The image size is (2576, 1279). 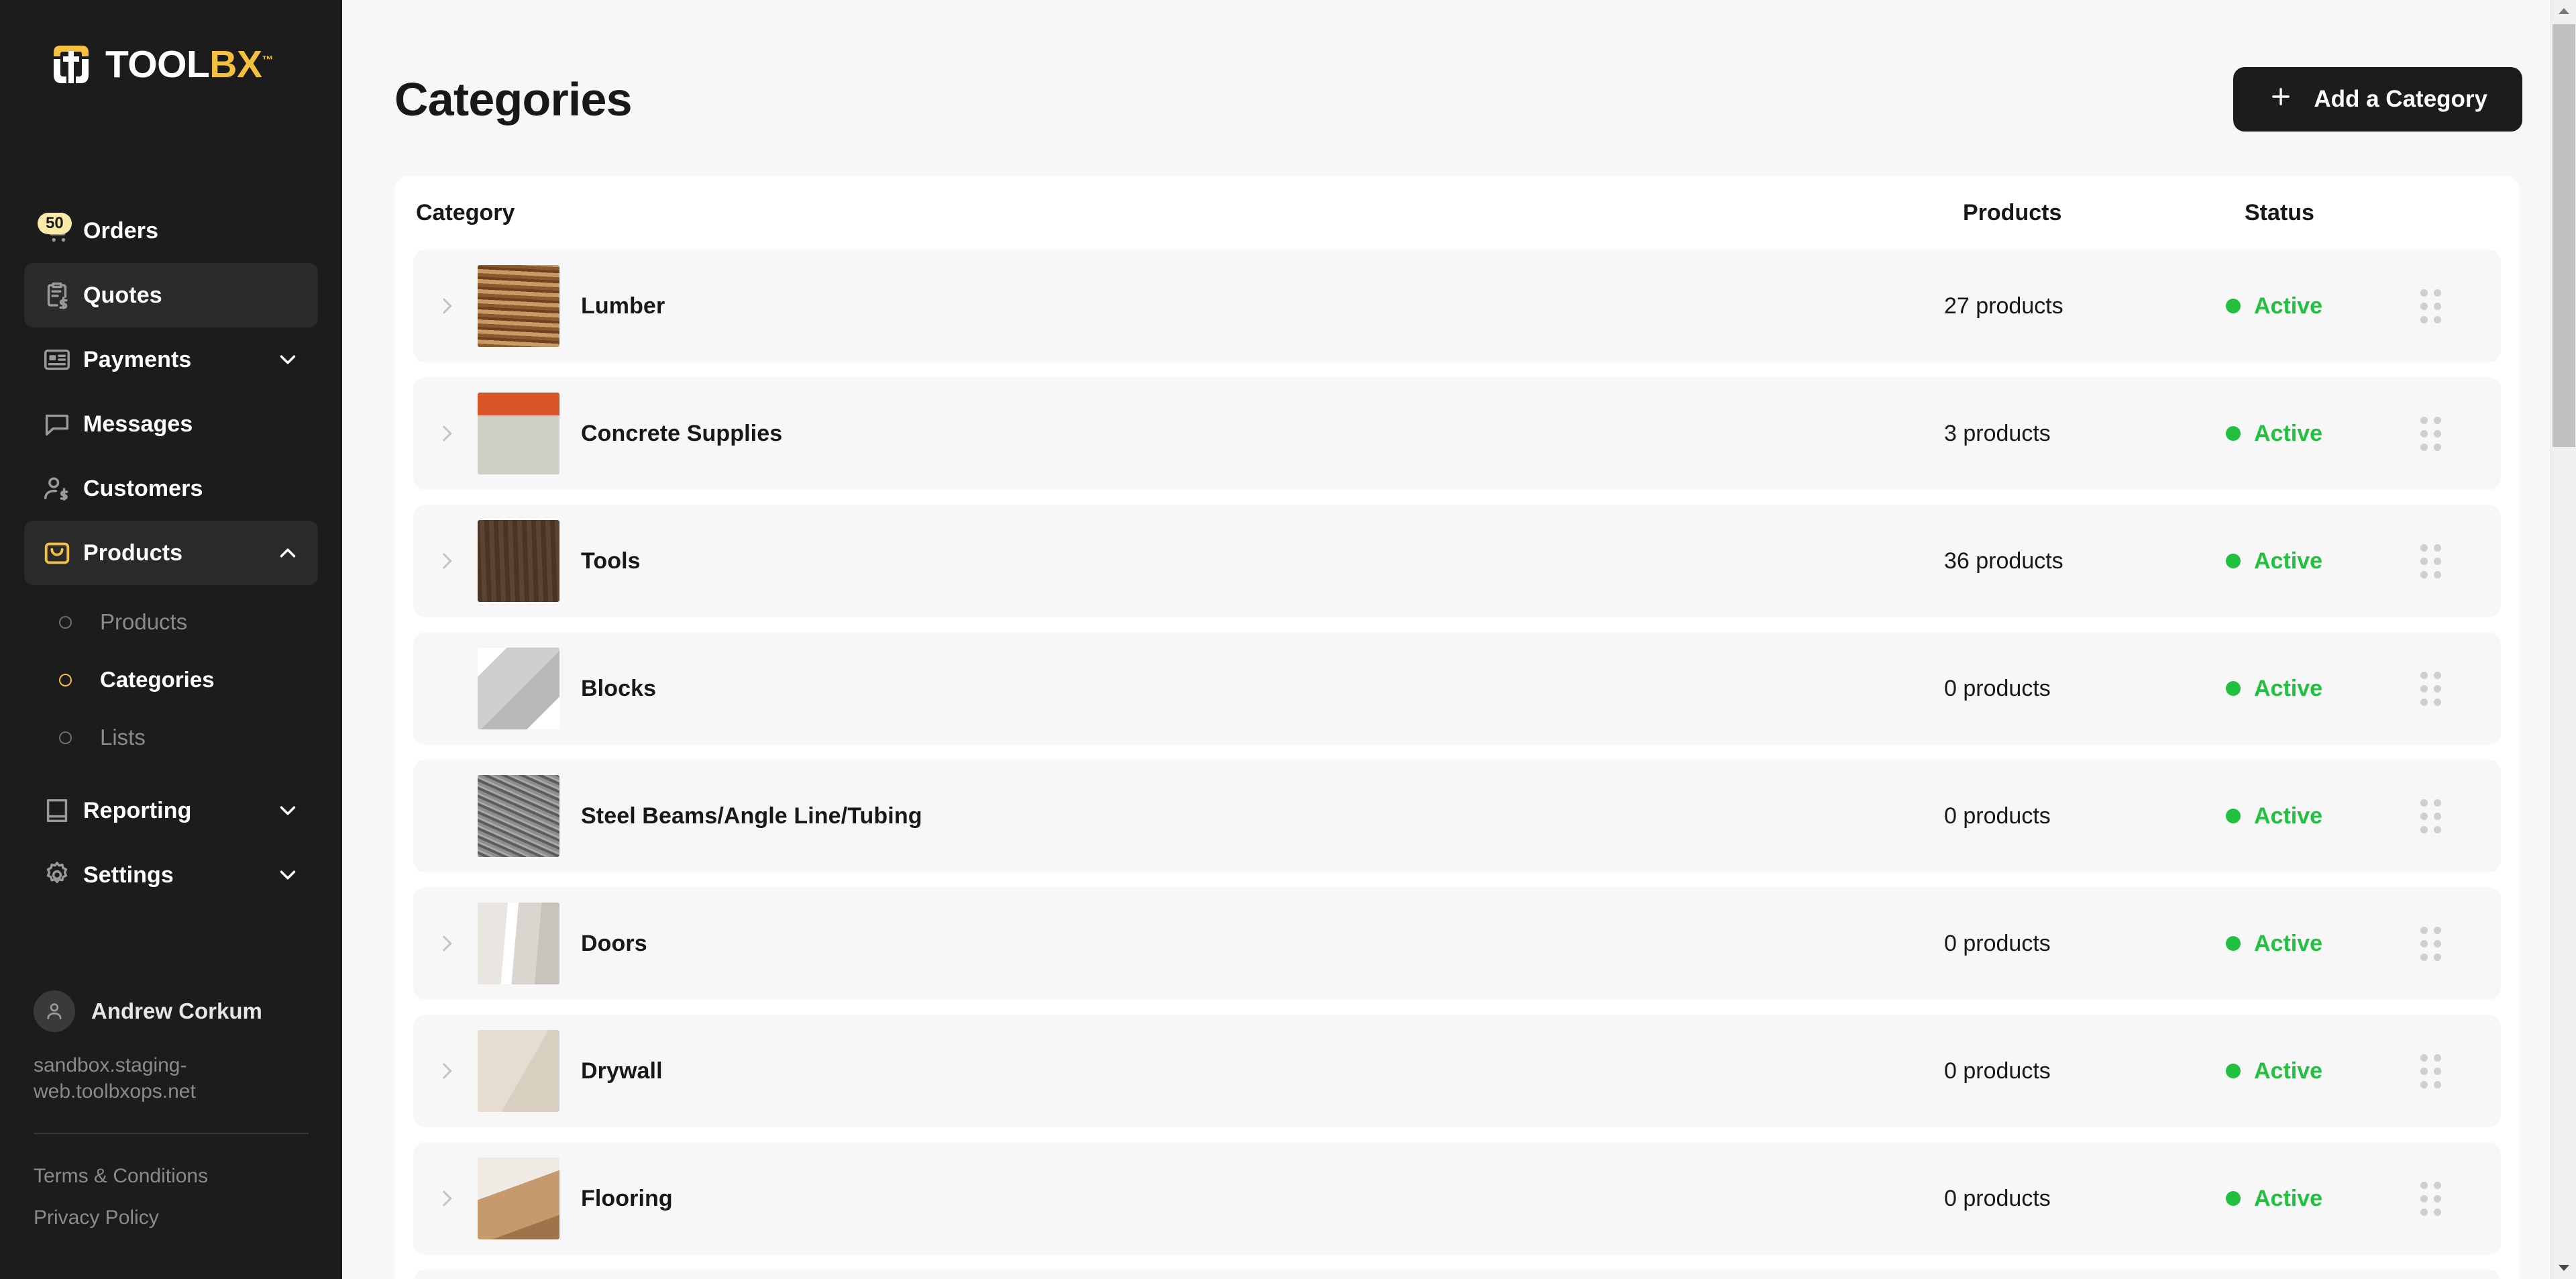 I want to click on sidebar-item-messages: Messages, so click(x=171, y=424).